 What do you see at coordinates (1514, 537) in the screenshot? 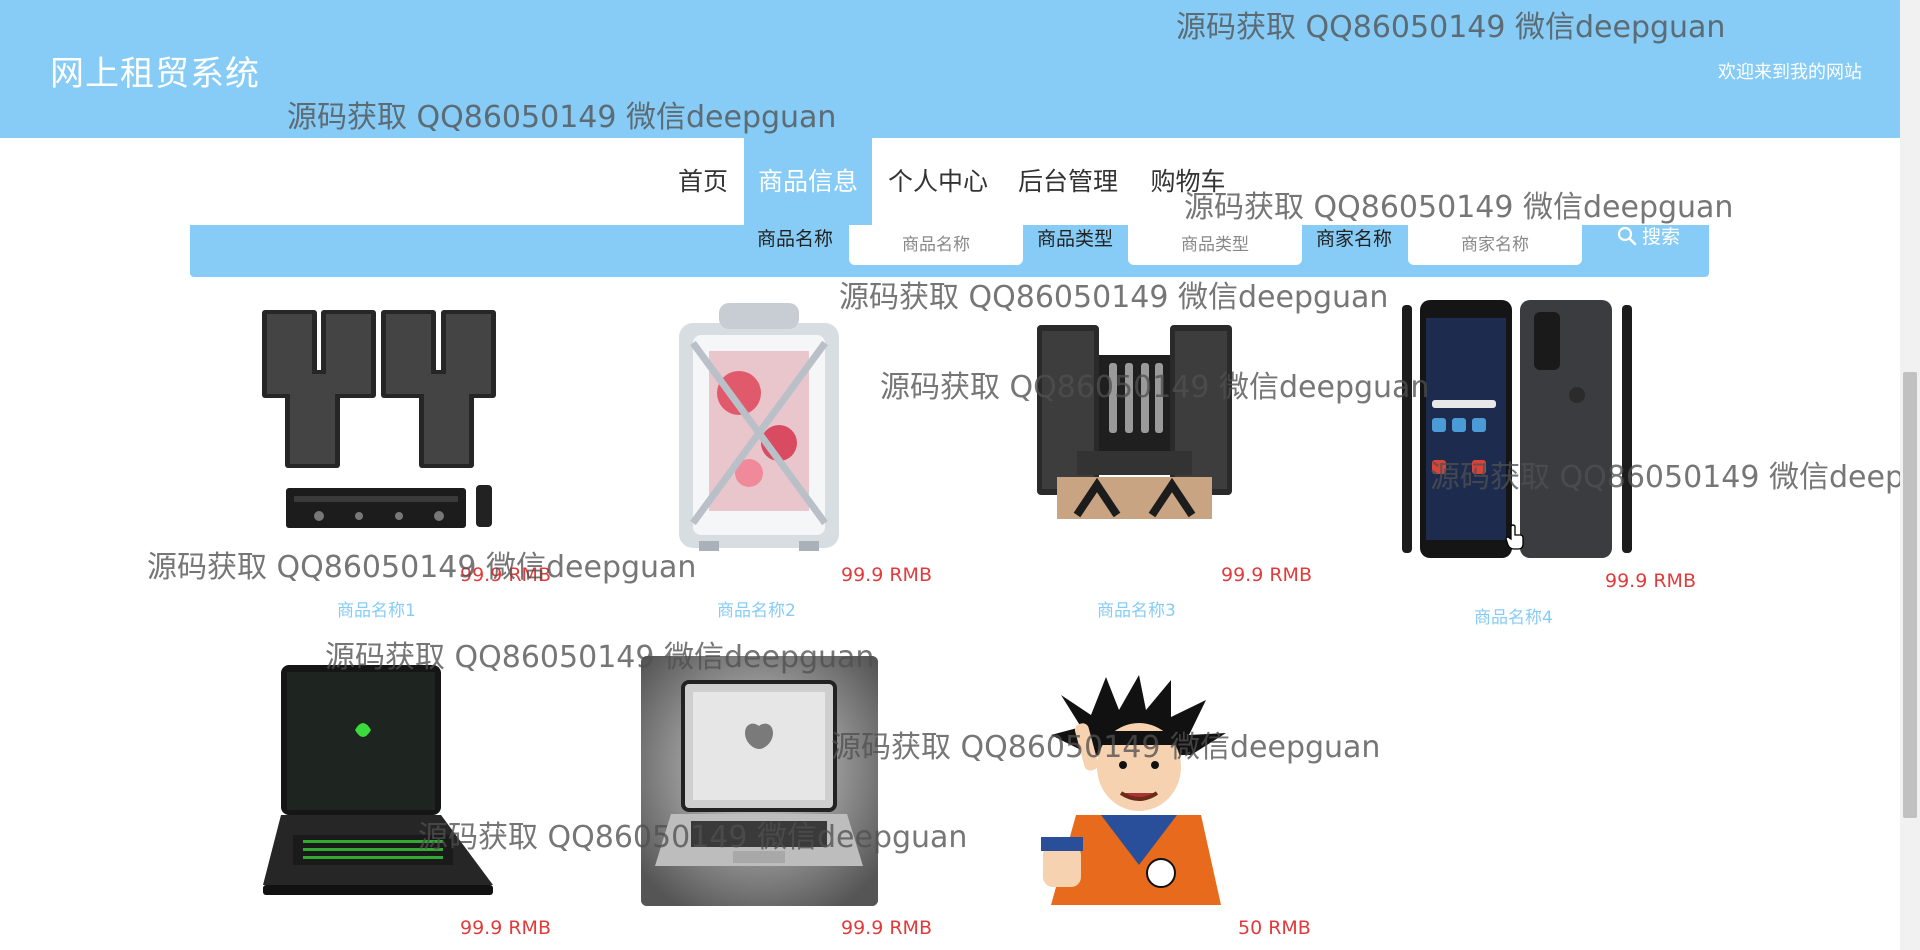
I see `hand-cursor-icon` at bounding box center [1514, 537].